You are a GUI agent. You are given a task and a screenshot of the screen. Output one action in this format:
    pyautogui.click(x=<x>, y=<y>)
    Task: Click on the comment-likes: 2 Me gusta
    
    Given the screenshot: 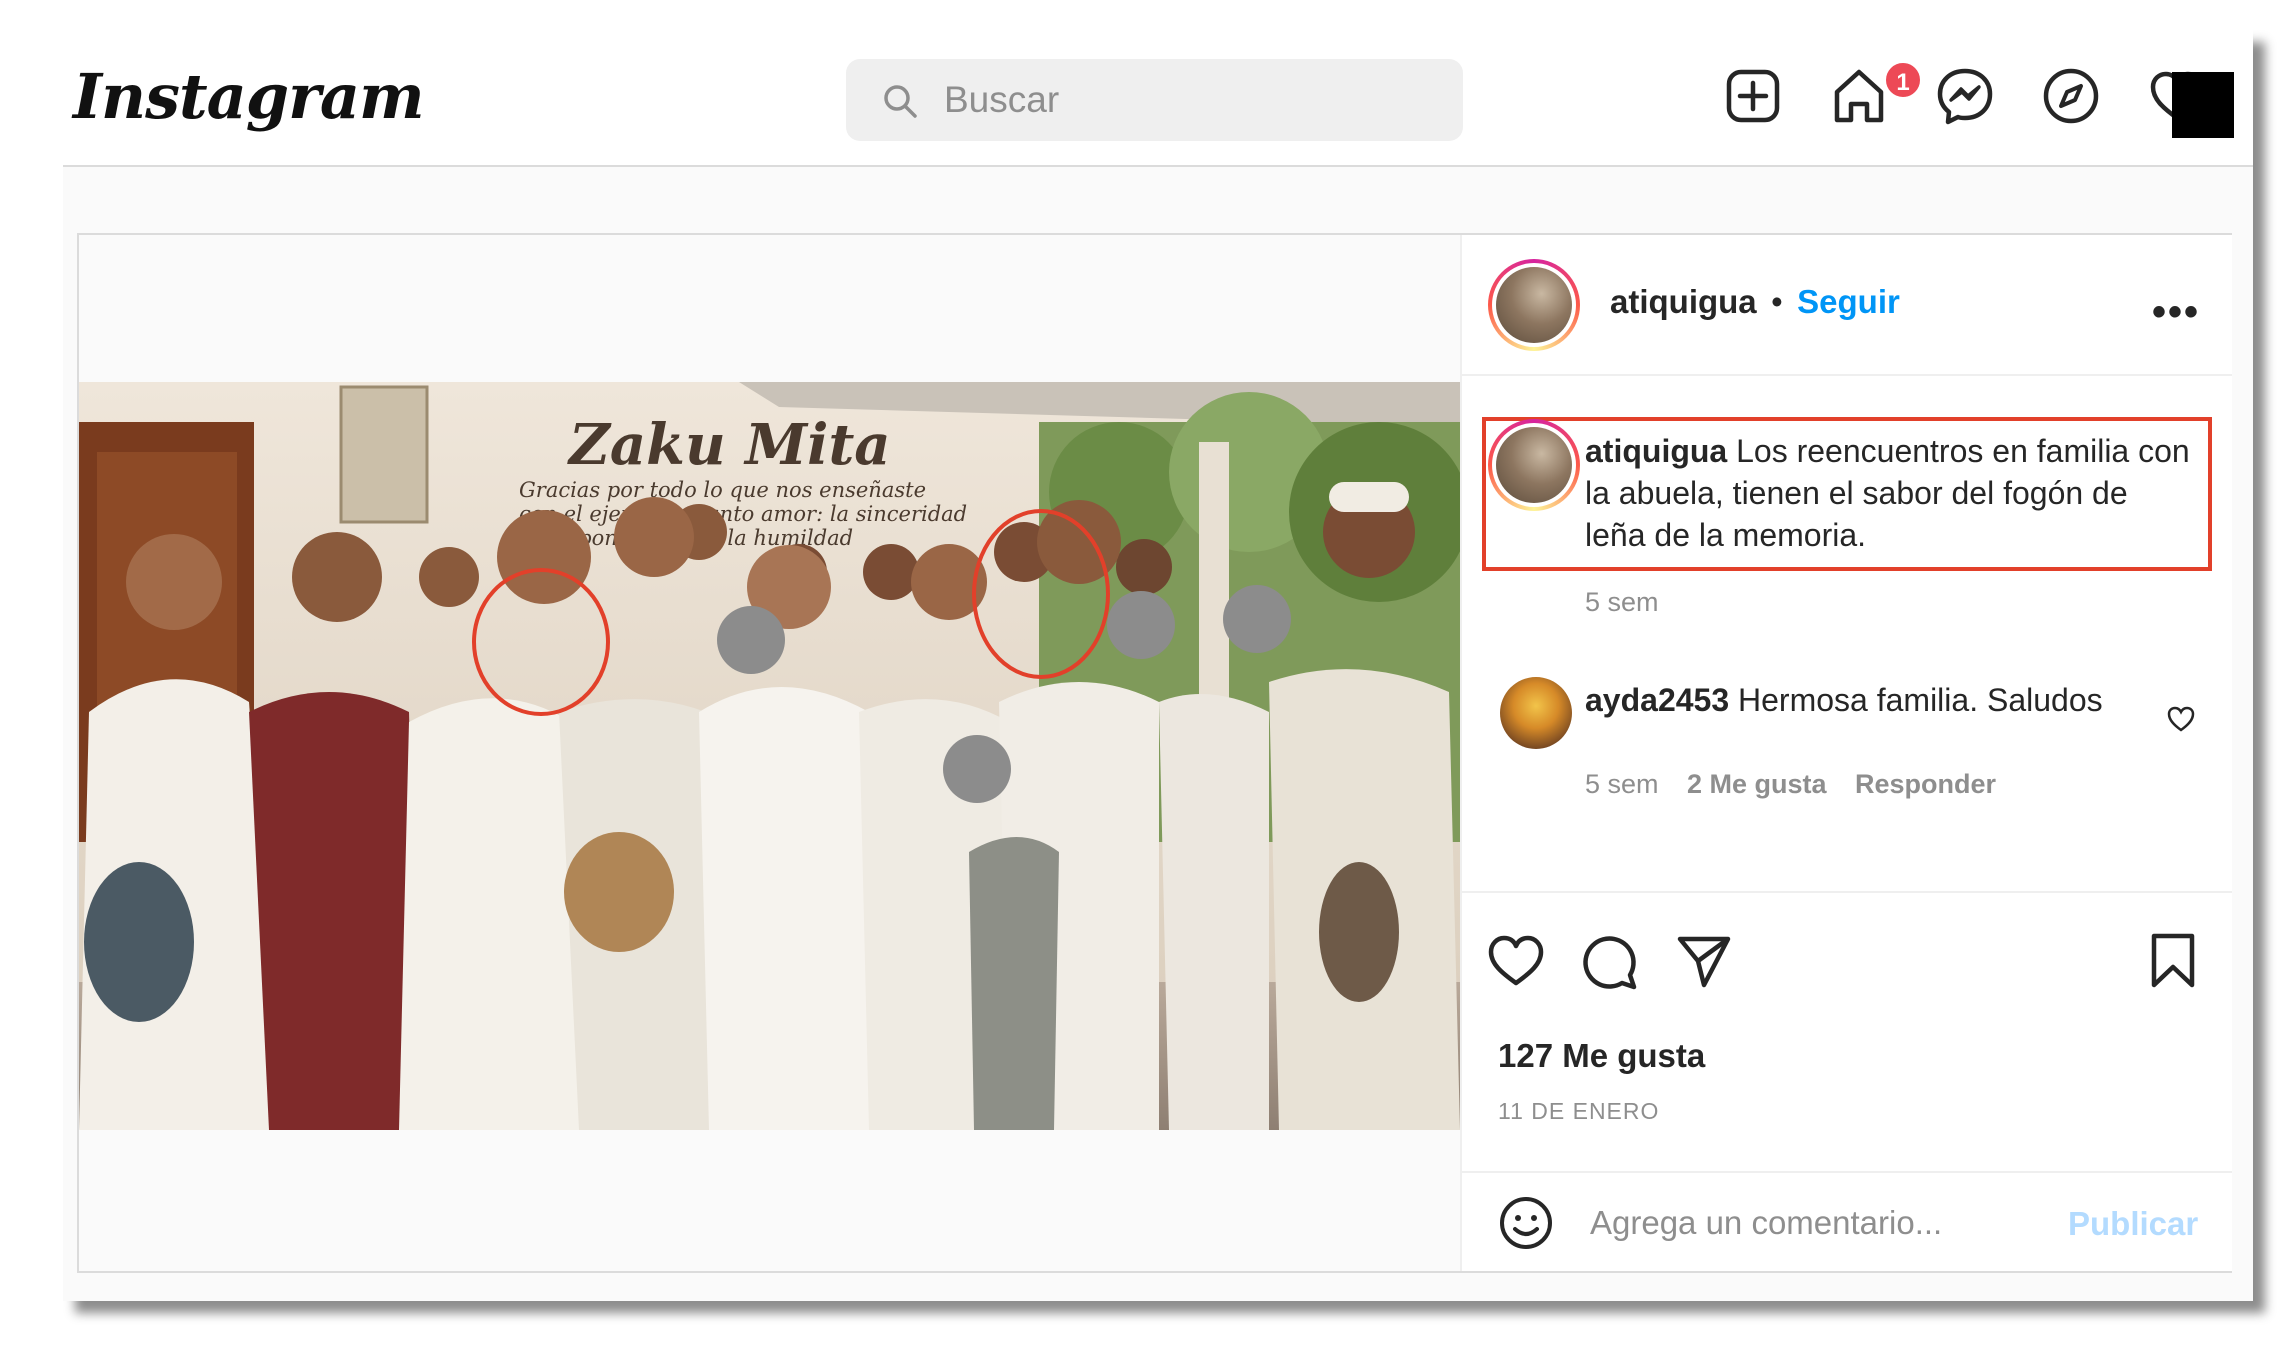 What is the action you would take?
    pyautogui.click(x=1757, y=784)
    